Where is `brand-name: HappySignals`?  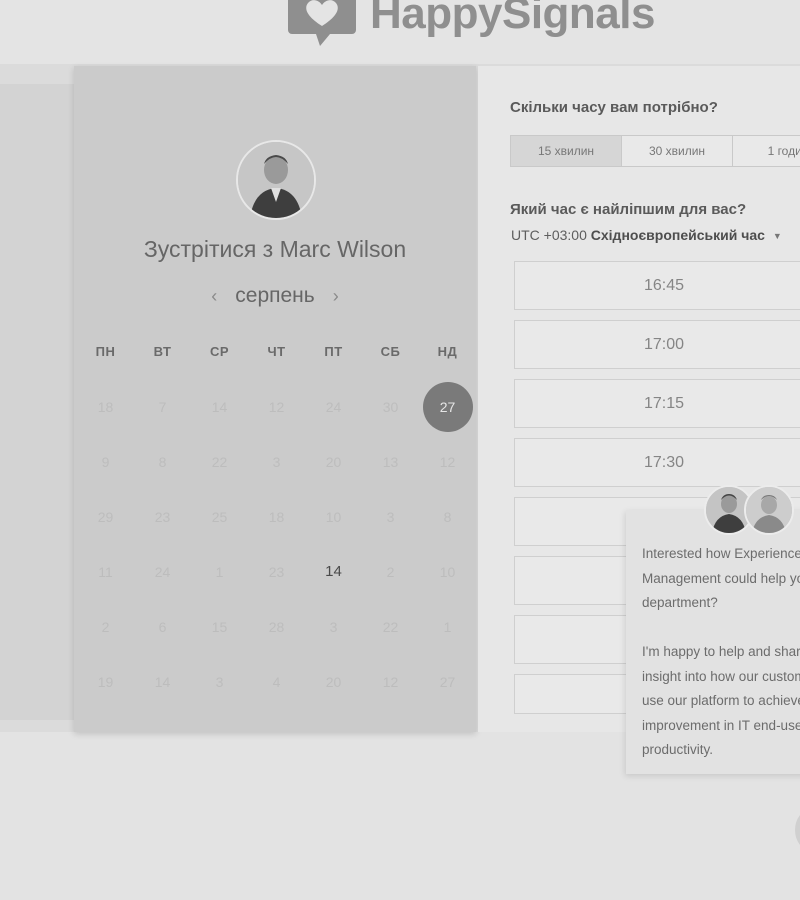
brand-name: HappySignals is located at coordinates (512, 19).